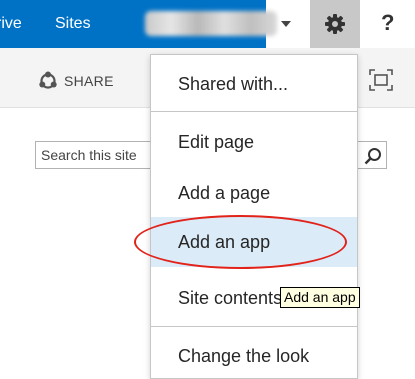 This screenshot has height=379, width=415. I want to click on suite-bar: rive Sites ?, so click(207, 24).